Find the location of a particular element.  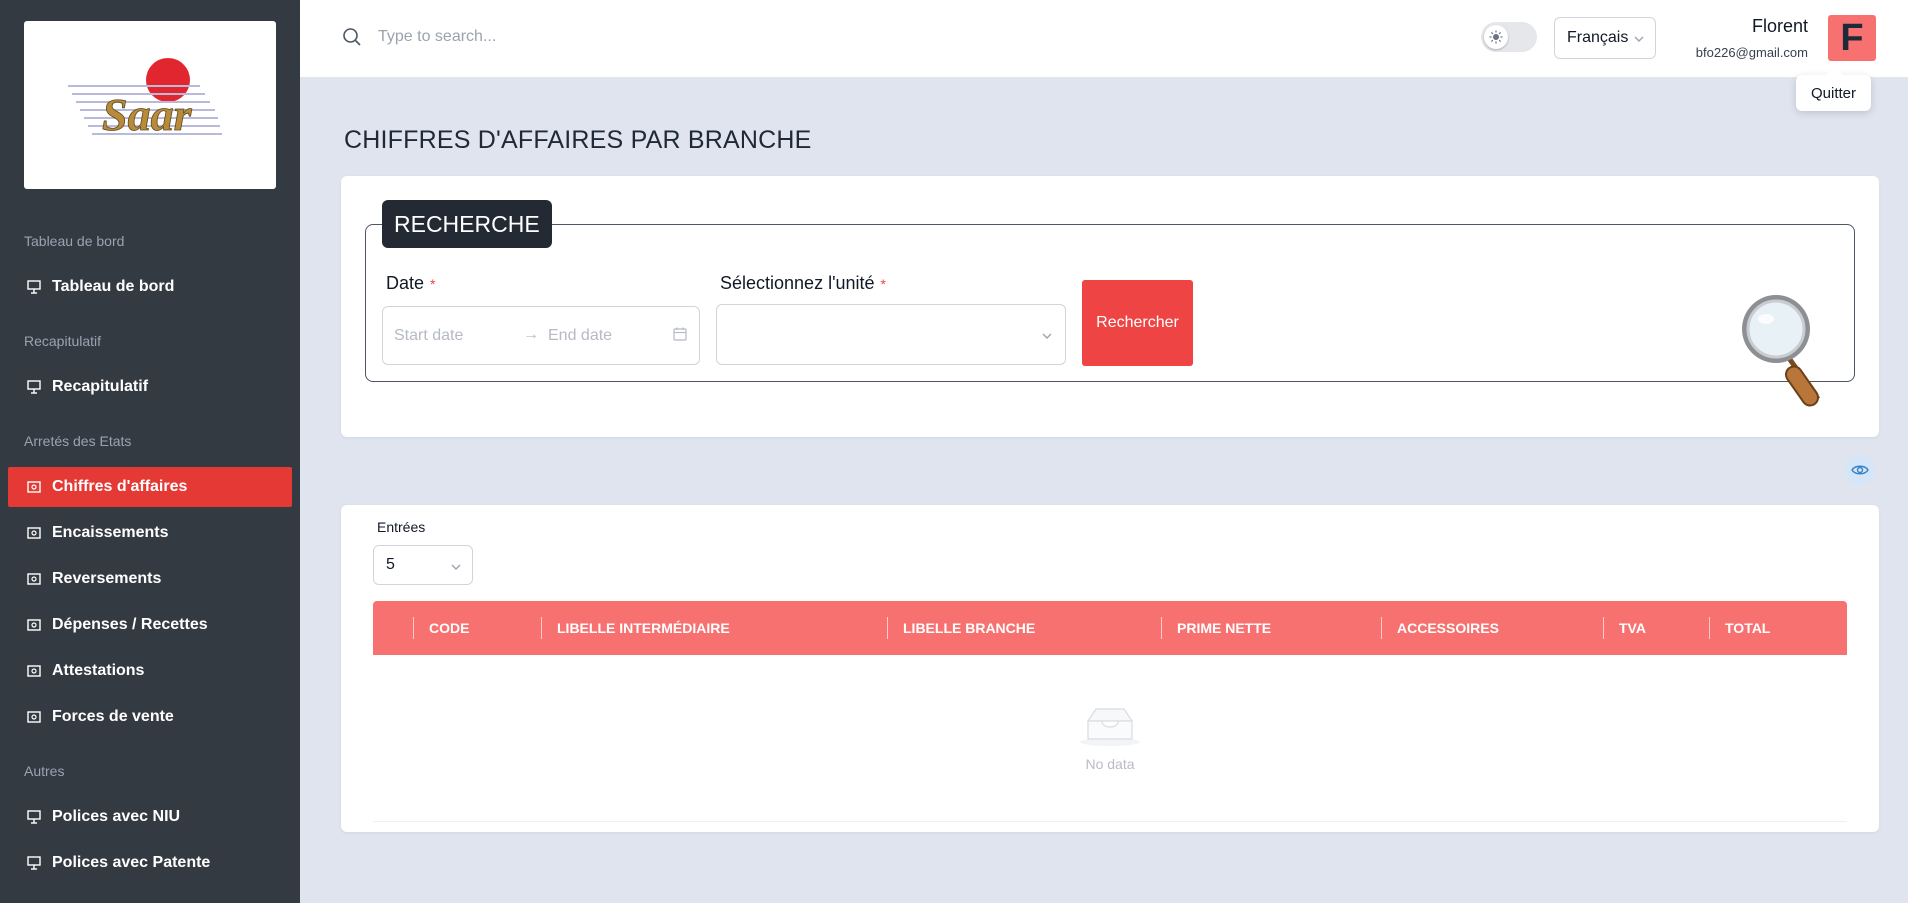

sidebar-item-label: Tableau de bord is located at coordinates (113, 286).